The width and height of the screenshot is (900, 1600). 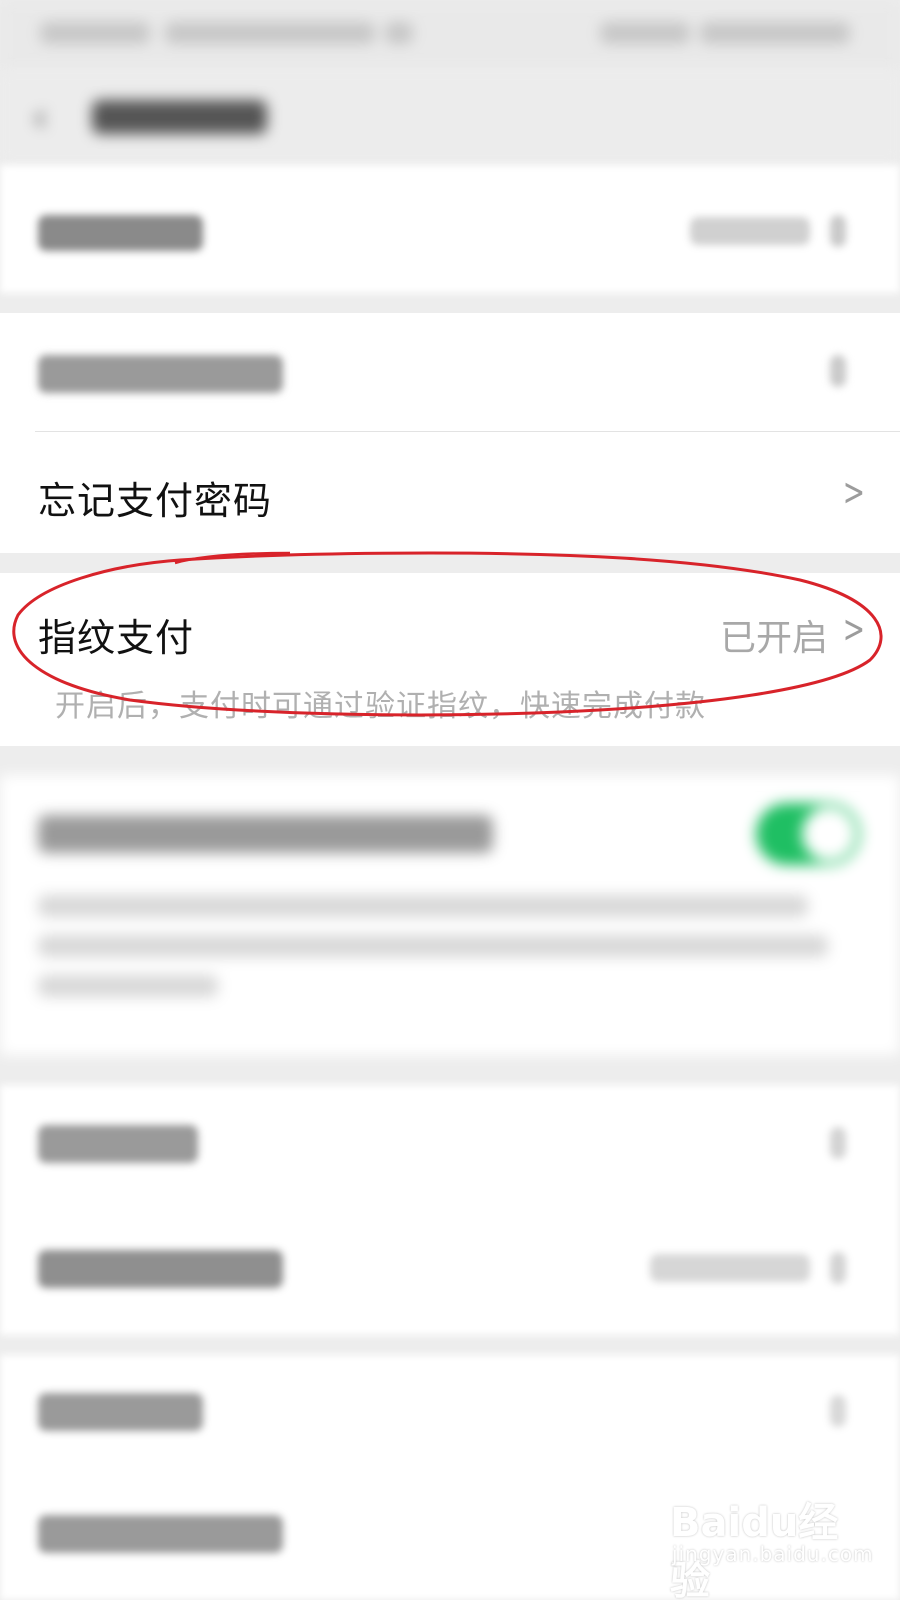 What do you see at coordinates (450, 372) in the screenshot?
I see `row-change-password` at bounding box center [450, 372].